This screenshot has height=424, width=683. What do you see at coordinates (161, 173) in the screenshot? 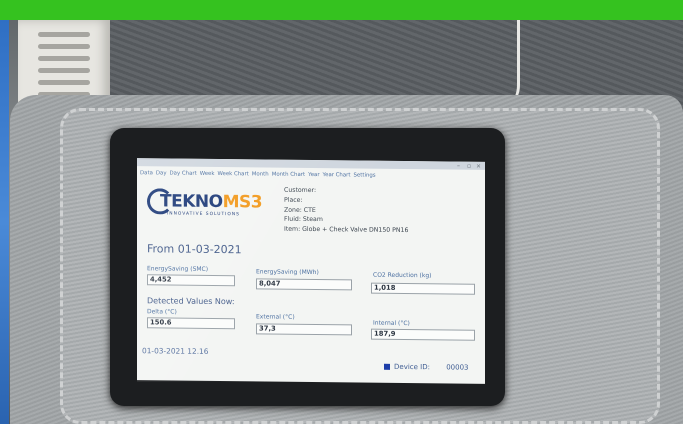
I see `menu-day: Day` at bounding box center [161, 173].